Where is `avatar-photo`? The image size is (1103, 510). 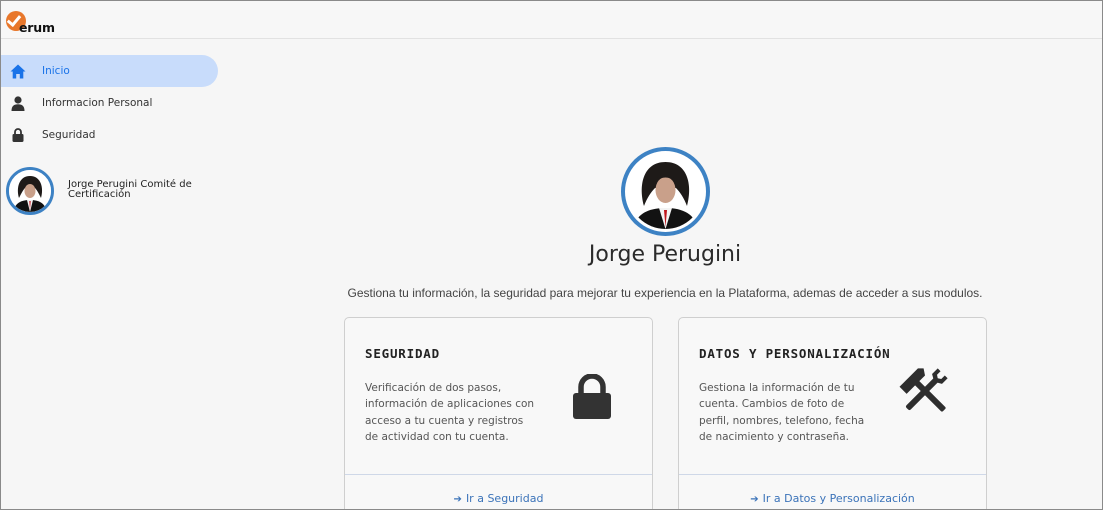
avatar-photo is located at coordinates (30, 191).